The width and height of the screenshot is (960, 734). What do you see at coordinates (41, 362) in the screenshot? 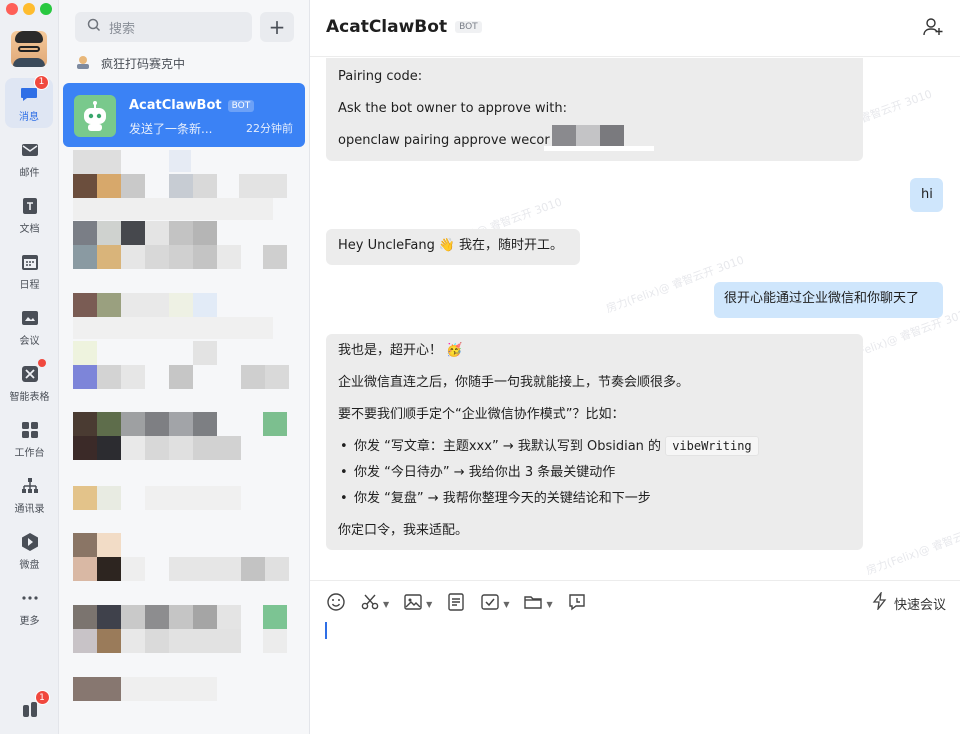
I see `smart-sheet-dot` at bounding box center [41, 362].